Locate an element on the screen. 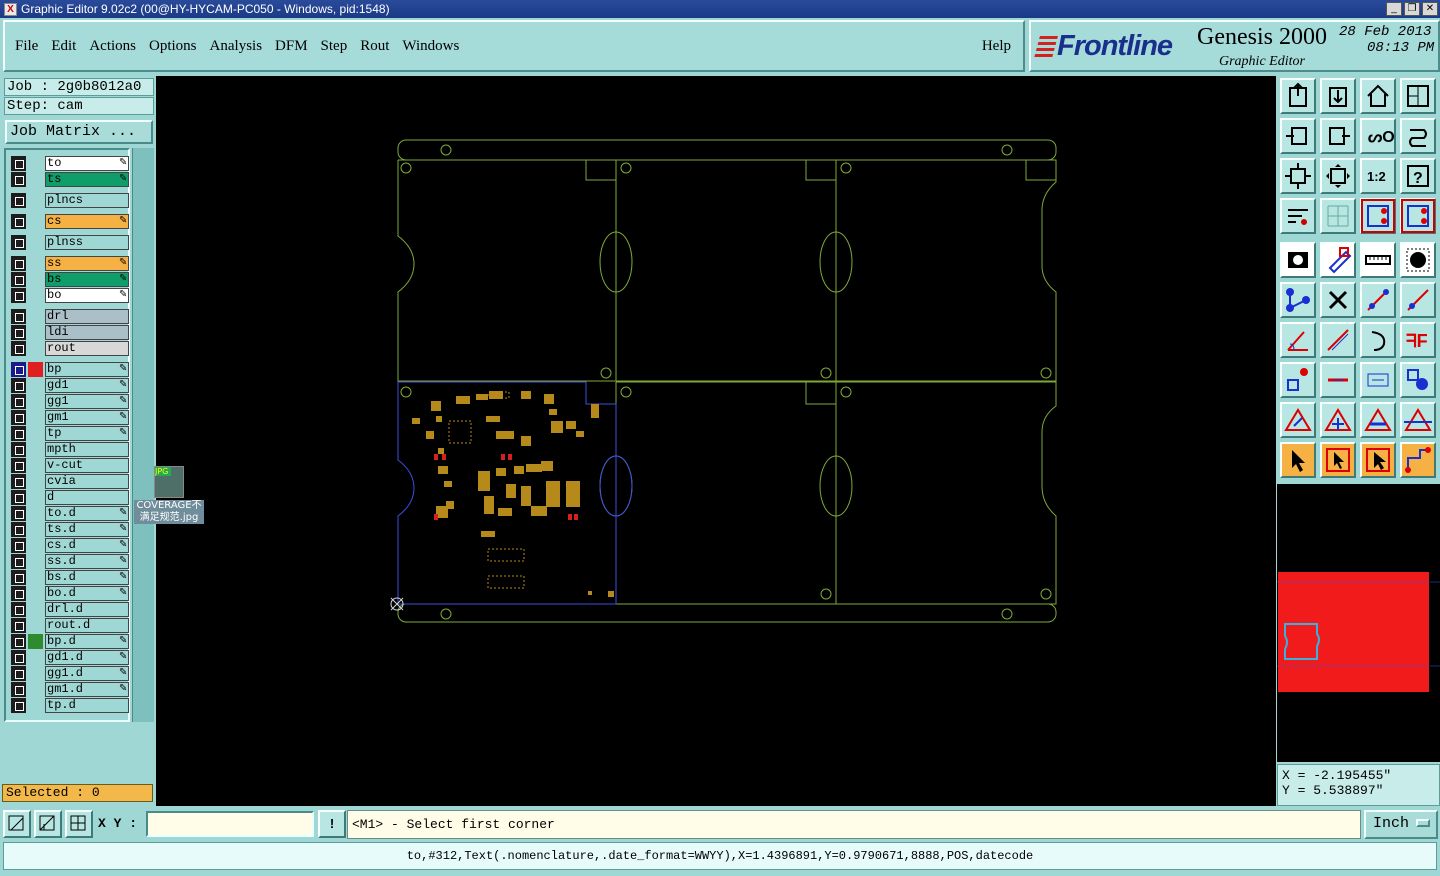 This screenshot has height=876, width=1440. grid-mode-button is located at coordinates (79, 824).